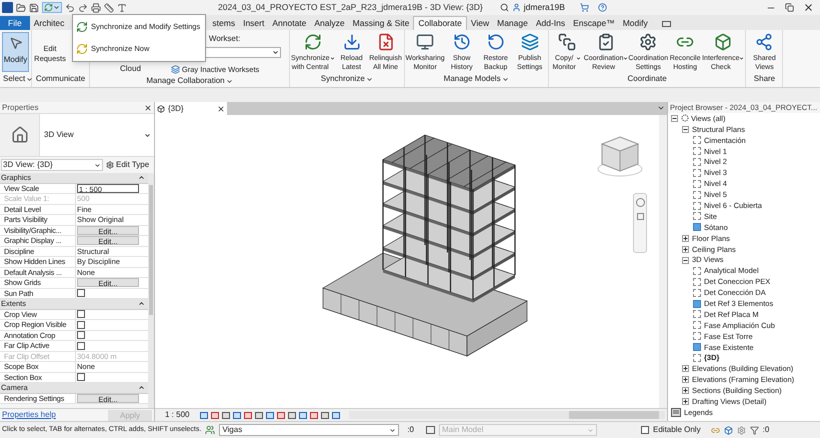  What do you see at coordinates (476, 79) in the screenshot?
I see `panel-label: Manage Models` at bounding box center [476, 79].